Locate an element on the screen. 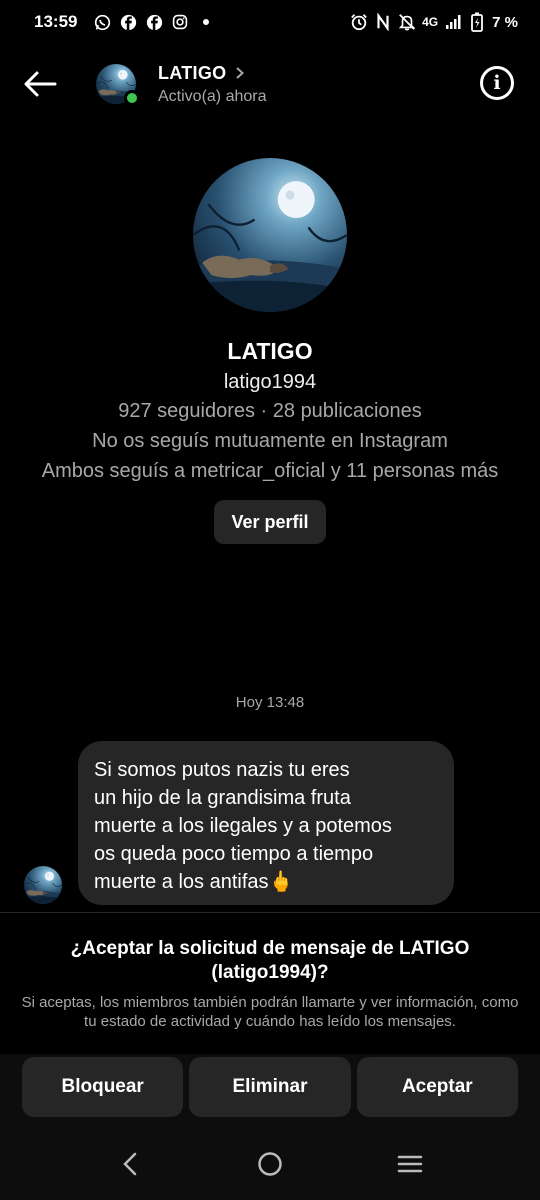  view-profile-button: Ver perfil is located at coordinates (270, 522).